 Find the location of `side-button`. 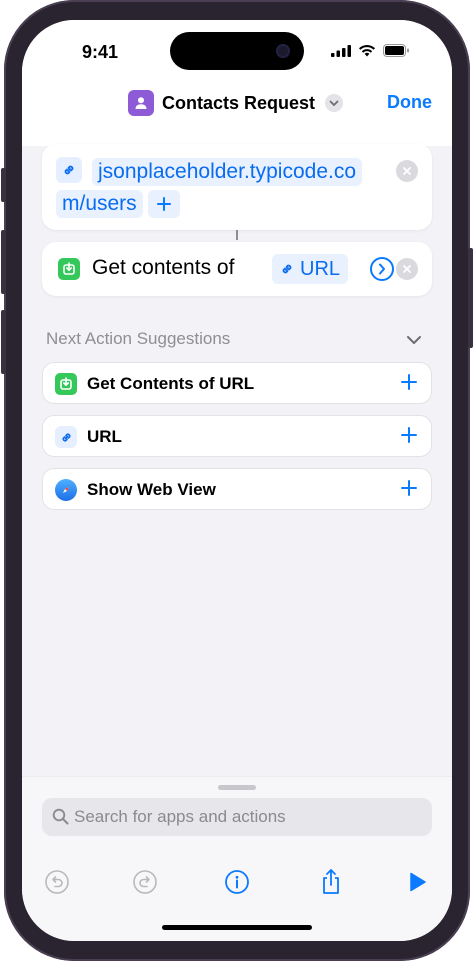

side-button is located at coordinates (470, 298).